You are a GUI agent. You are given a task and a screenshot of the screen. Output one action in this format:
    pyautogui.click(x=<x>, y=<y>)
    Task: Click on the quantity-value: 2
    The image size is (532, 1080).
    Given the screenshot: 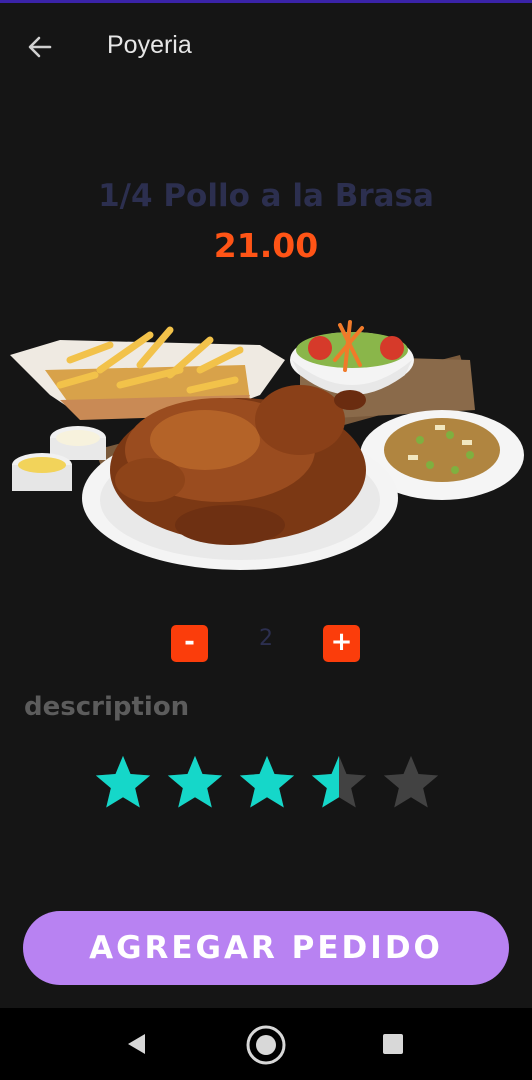 What is the action you would take?
    pyautogui.click(x=266, y=638)
    